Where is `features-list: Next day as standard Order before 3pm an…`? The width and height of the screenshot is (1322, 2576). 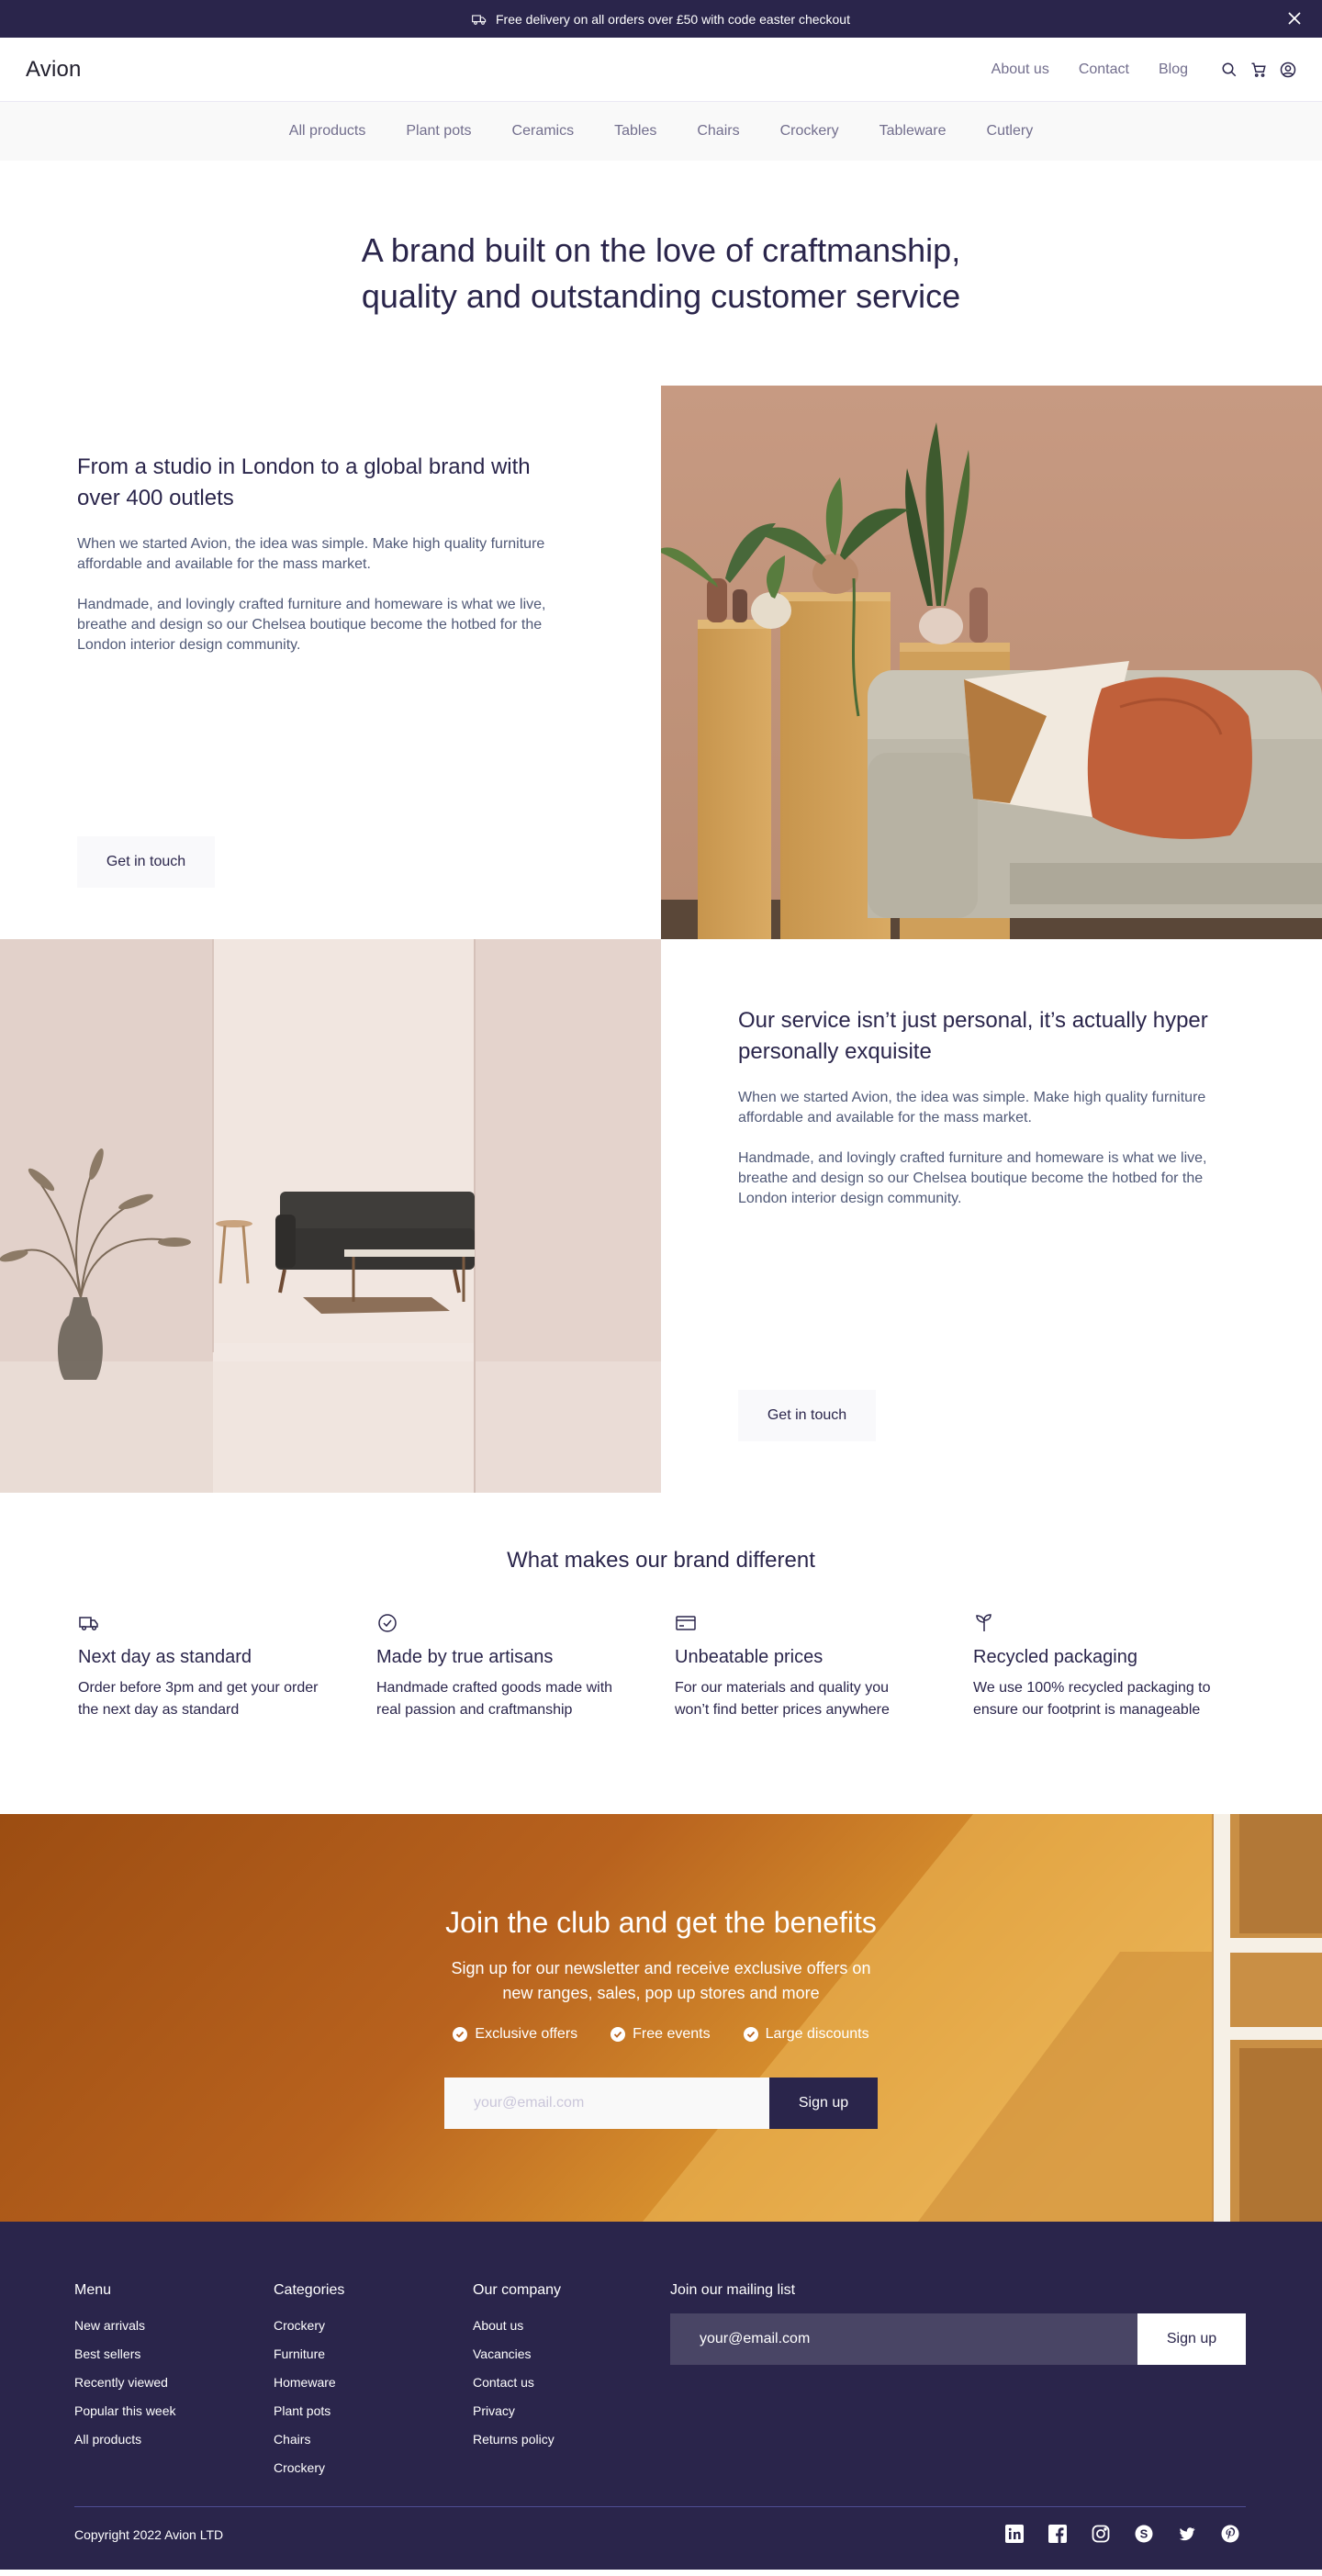
features-list: Next day as standard Order before 3pm an… is located at coordinates (675, 1666).